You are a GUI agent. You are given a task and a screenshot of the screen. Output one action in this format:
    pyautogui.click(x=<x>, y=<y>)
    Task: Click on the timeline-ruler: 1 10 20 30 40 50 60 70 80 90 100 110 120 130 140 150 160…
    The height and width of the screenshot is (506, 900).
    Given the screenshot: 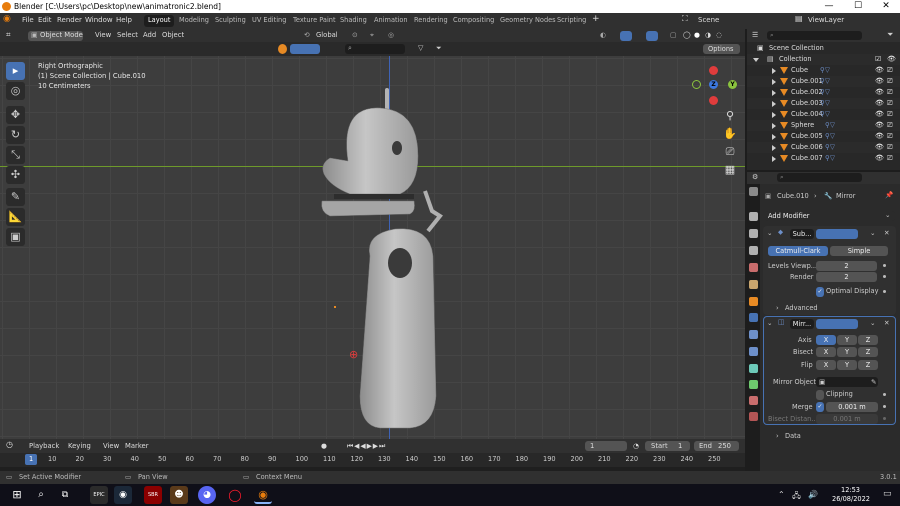 What is the action you would take?
    pyautogui.click(x=372, y=460)
    